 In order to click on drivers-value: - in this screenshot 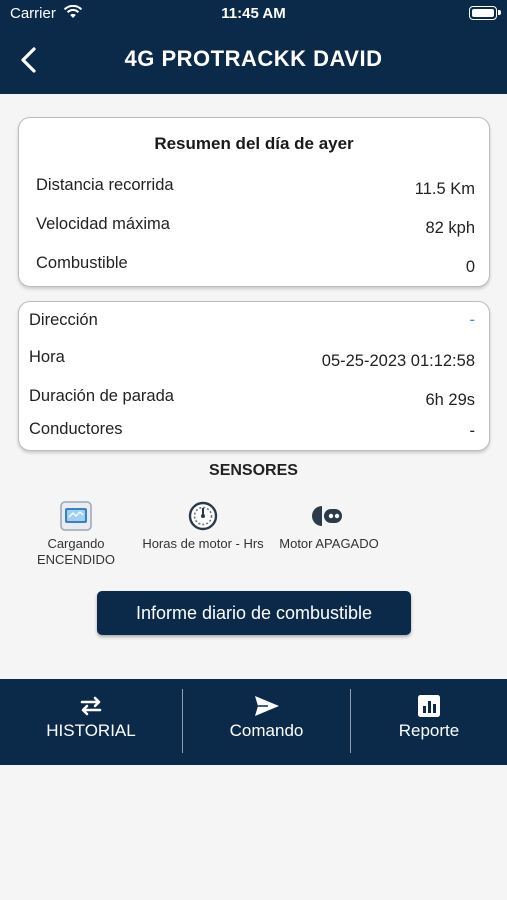, I will do `click(472, 431)`.